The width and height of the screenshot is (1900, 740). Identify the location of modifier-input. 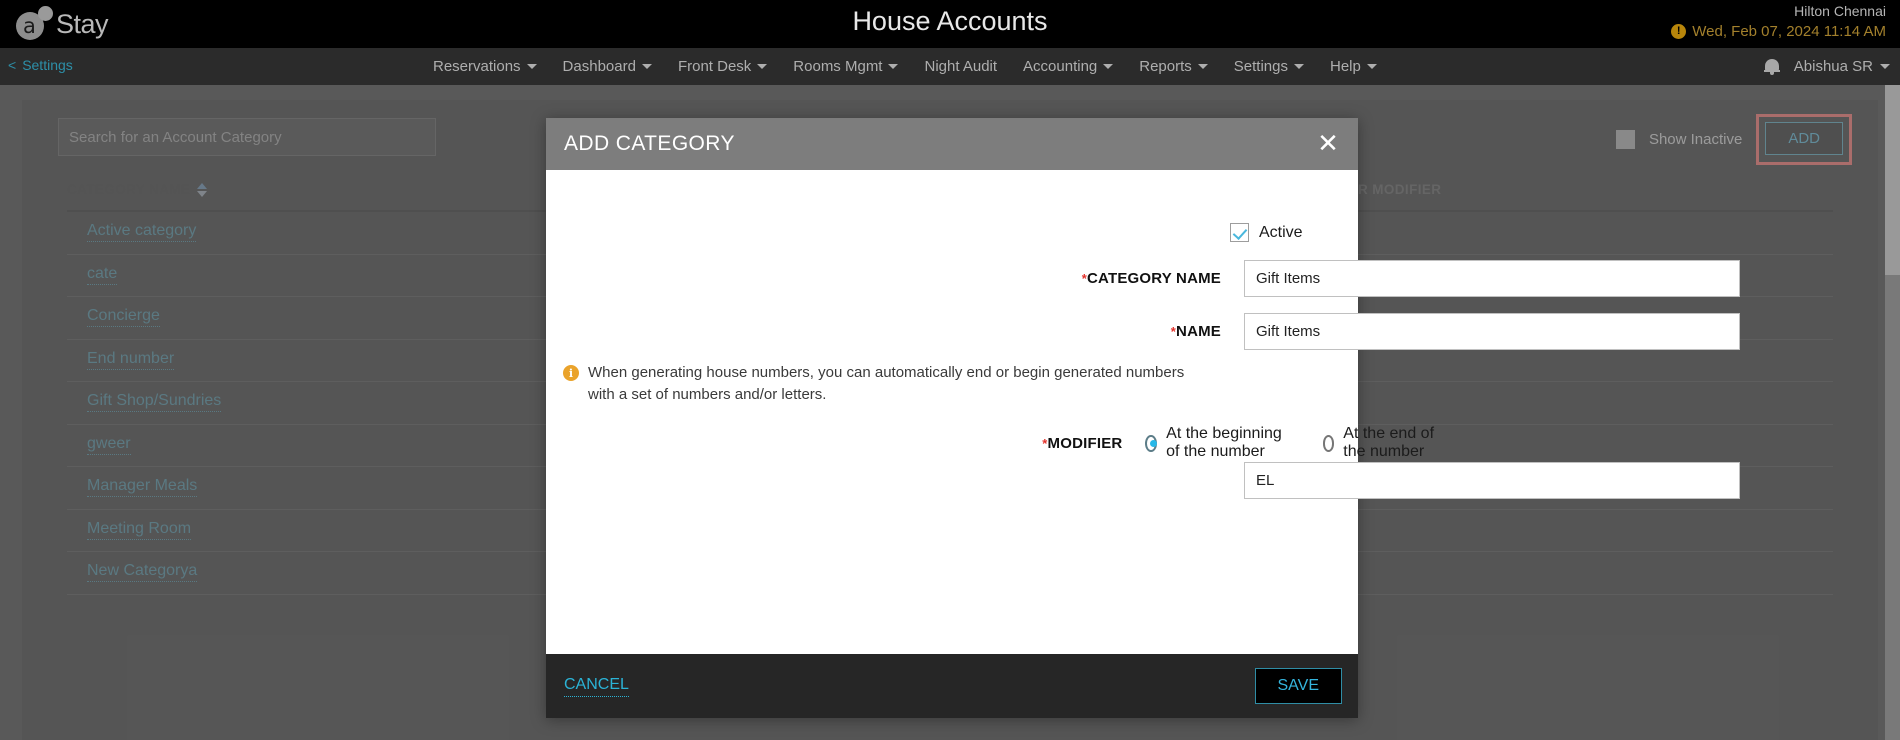
(1492, 480).